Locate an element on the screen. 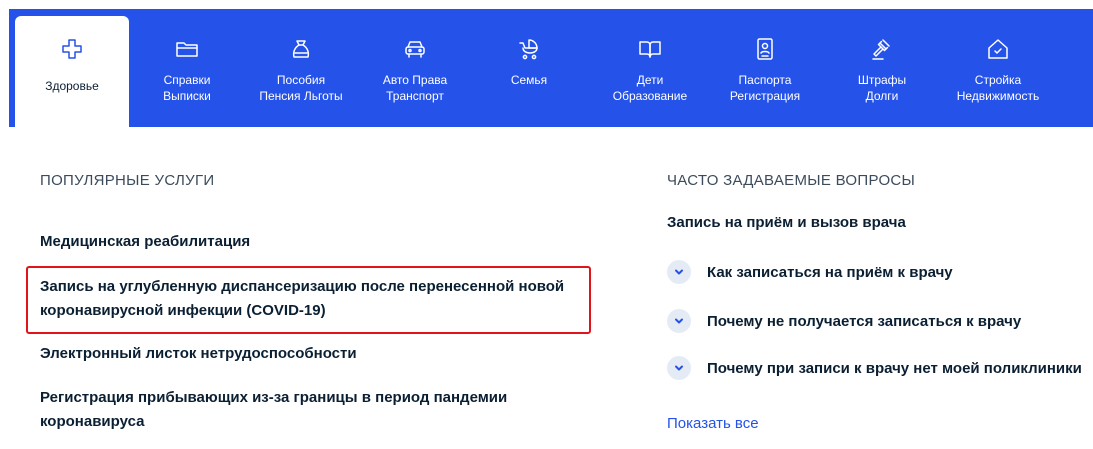 This screenshot has height=449, width=1093. tab-certificates: Справки Выписки is located at coordinates (187, 71).